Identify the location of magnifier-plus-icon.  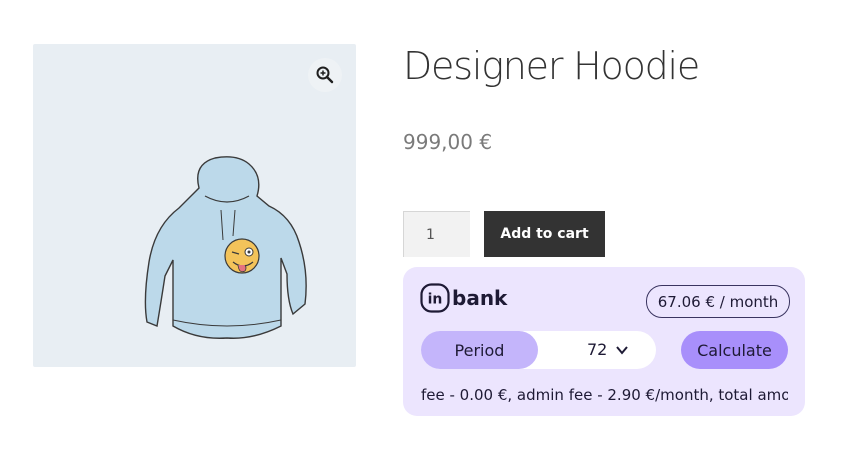
(325, 75).